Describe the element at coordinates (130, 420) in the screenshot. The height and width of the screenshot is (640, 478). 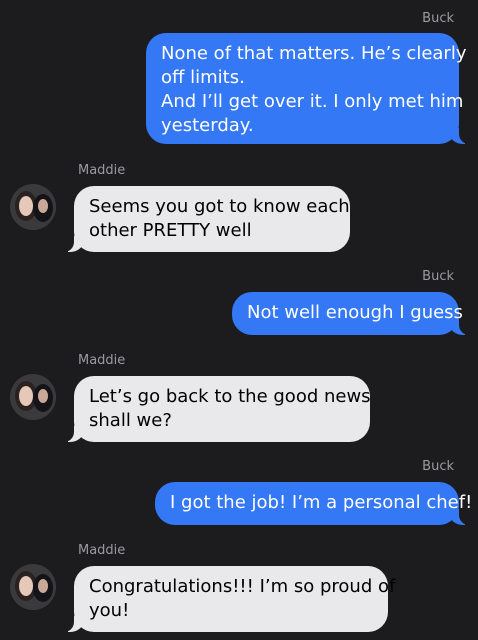
I see `message-text: shall we?` at that location.